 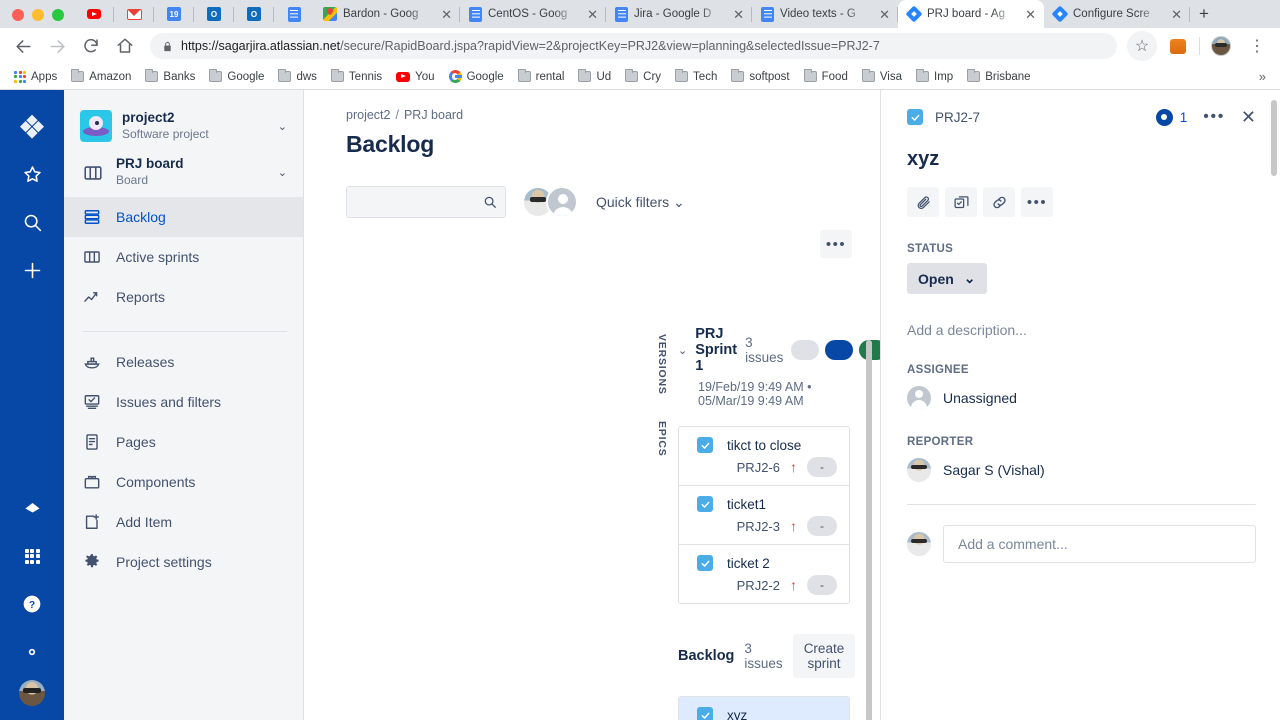 I want to click on home-button, so click(x=125, y=46).